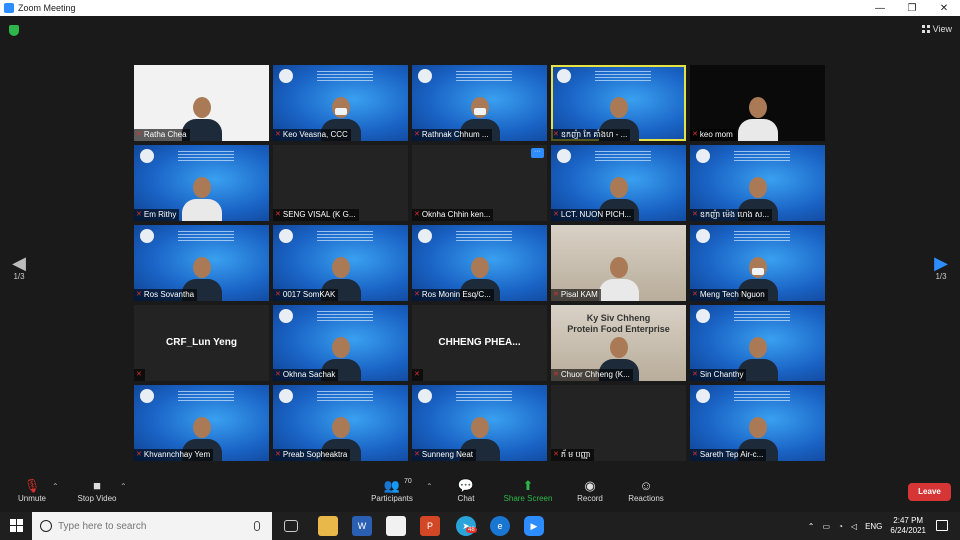 This screenshot has width=960, height=540. I want to click on video-options-caret-icon: ⌃, so click(123, 486).